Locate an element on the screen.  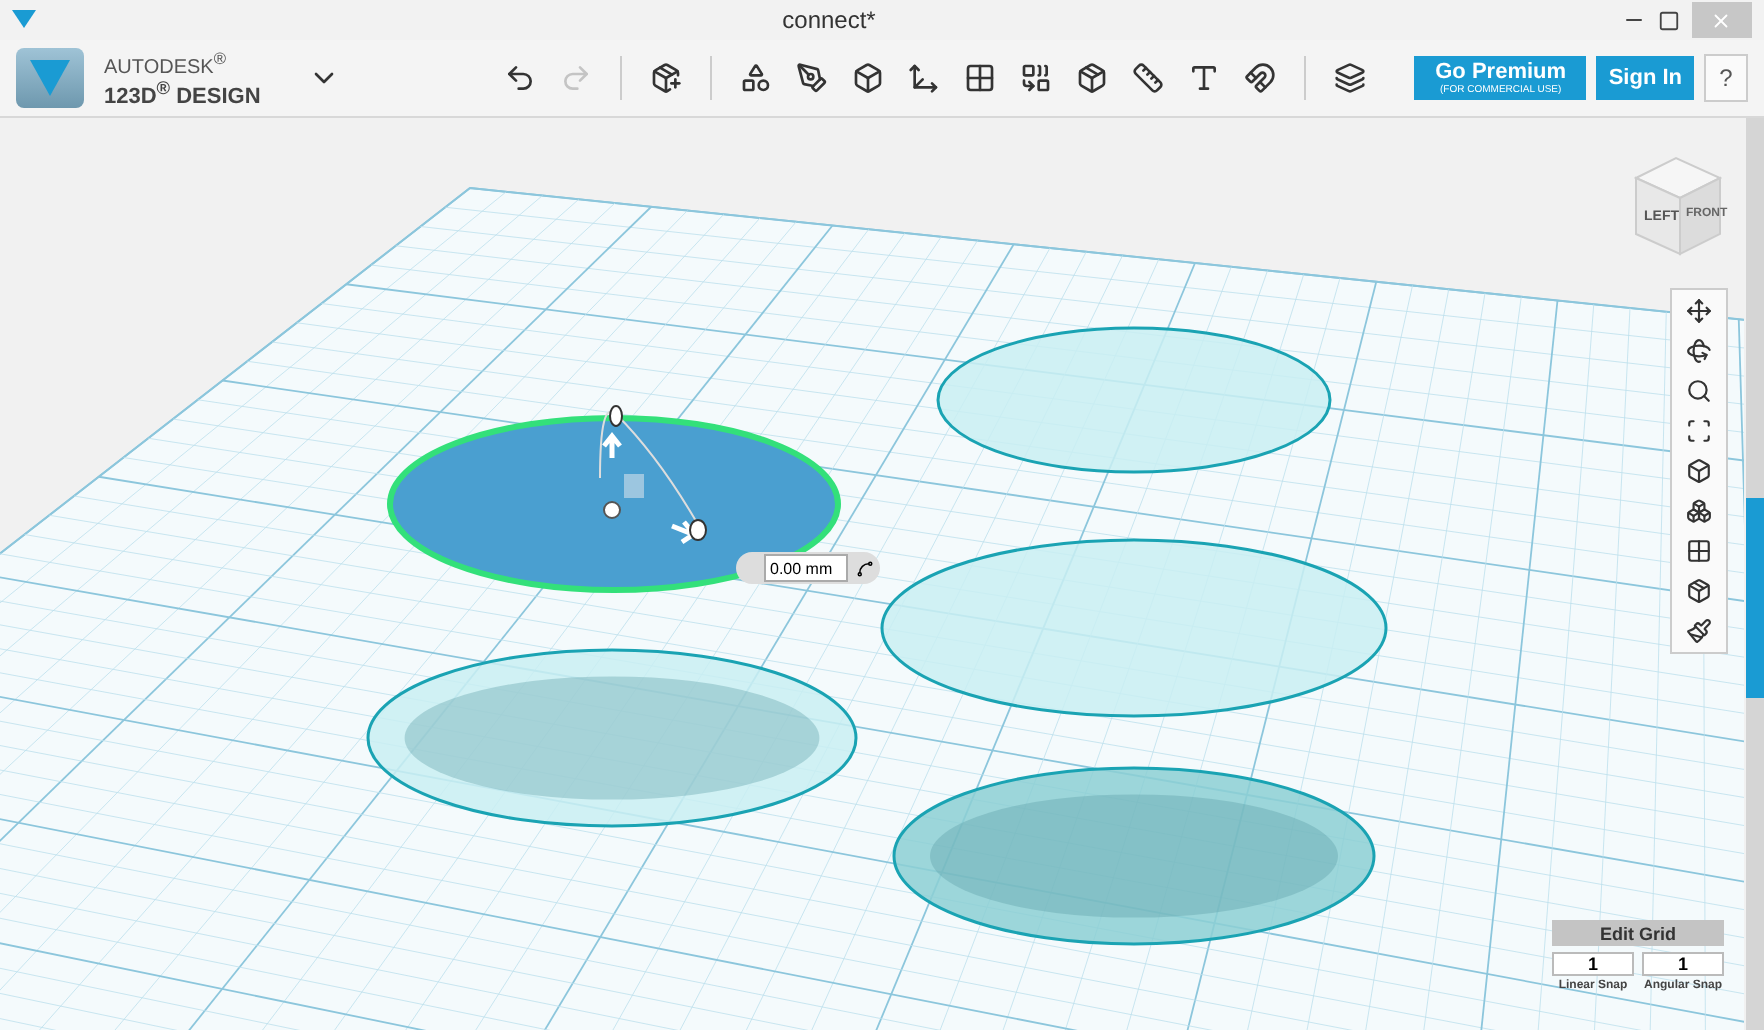
window-title: connect* is located at coordinates (829, 20).